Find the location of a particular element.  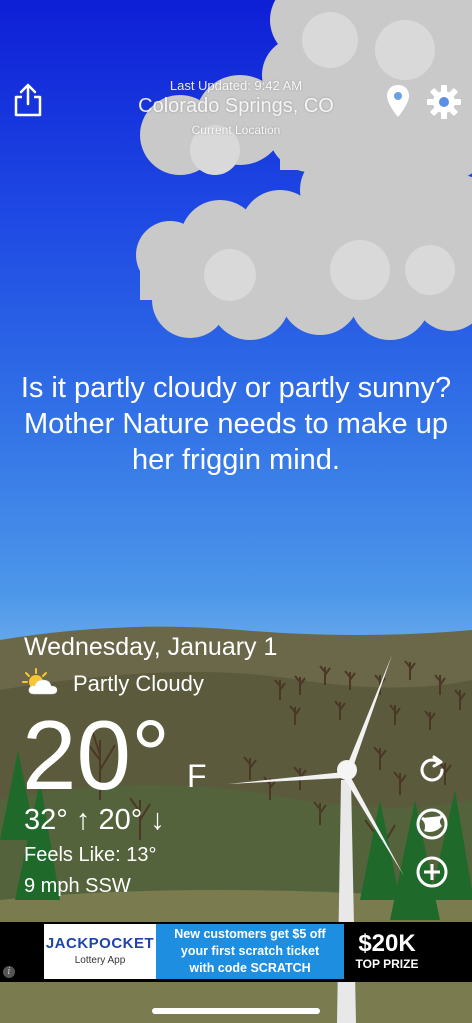

home-indicator is located at coordinates (236, 1011).